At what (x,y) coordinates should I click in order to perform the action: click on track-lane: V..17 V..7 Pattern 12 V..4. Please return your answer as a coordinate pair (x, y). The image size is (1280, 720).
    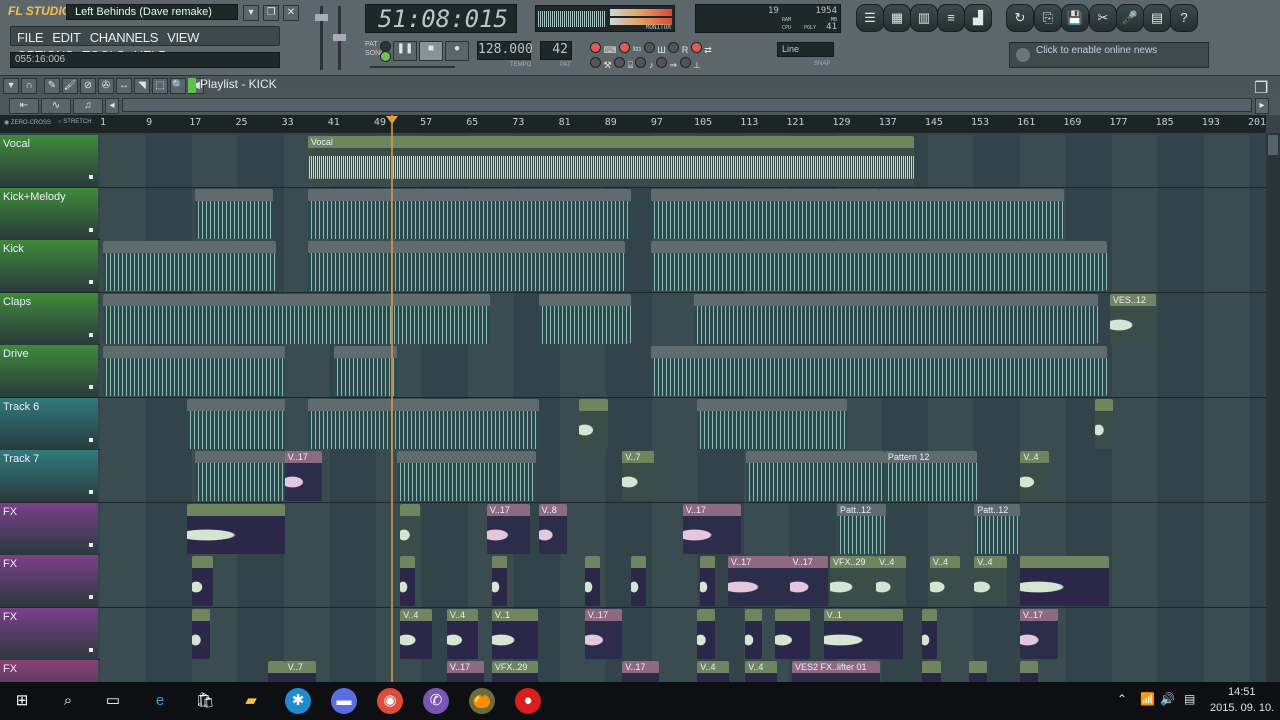
    Looking at the image, I should click on (683, 476).